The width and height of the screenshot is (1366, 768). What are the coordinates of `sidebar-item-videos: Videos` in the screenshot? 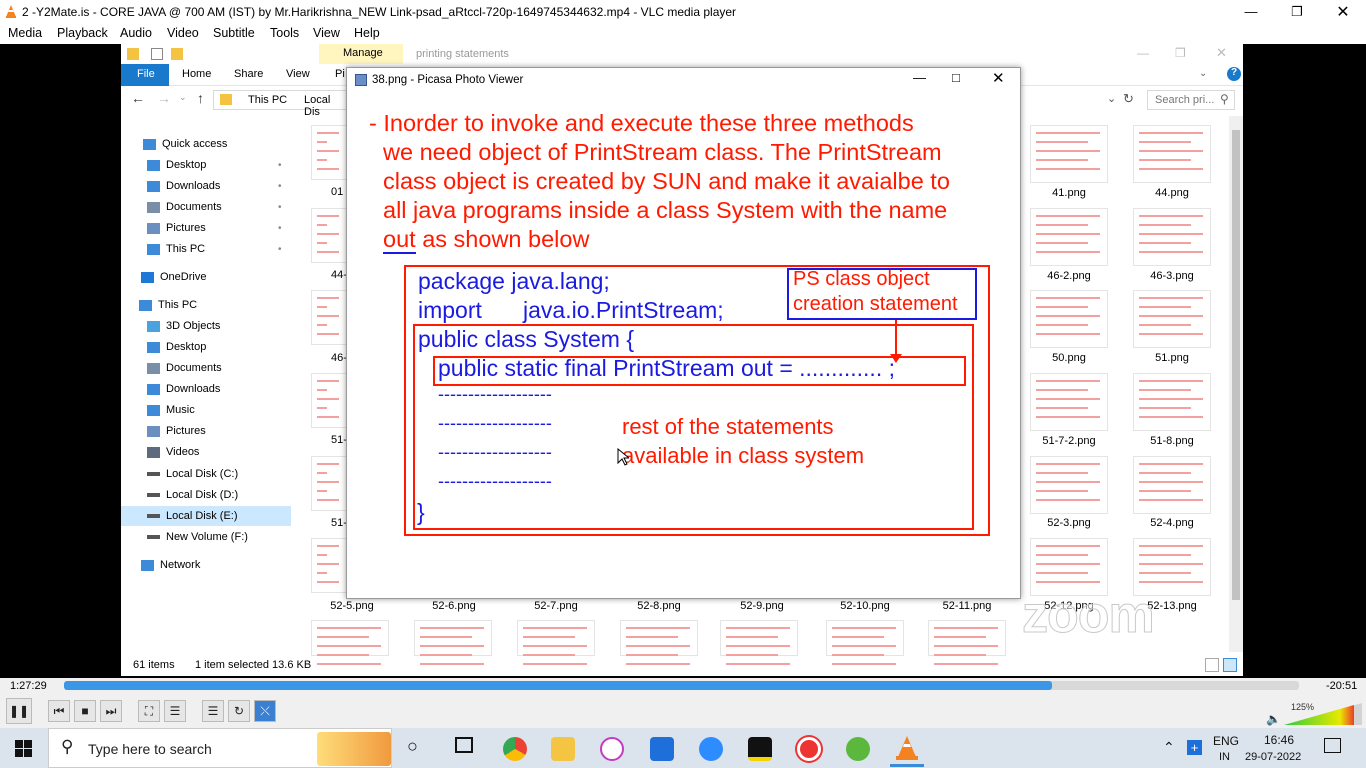 It's located at (206, 452).